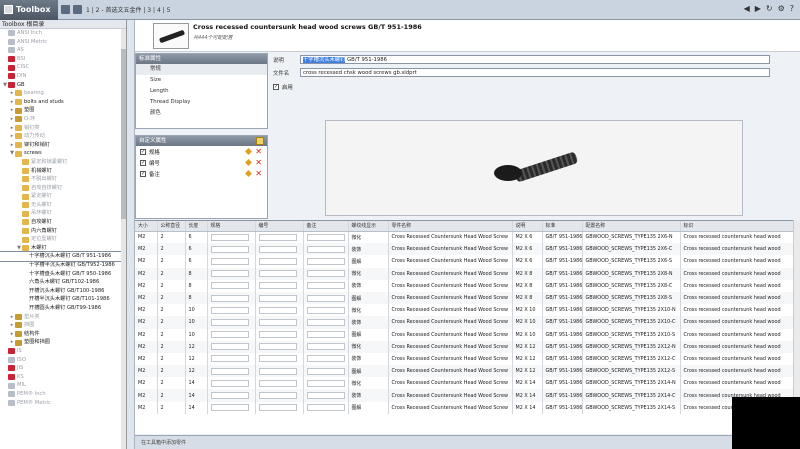 This screenshot has width=800, height=449. Describe the element at coordinates (63, 33) in the screenshot. I see `tree-item: ANSI Inch` at that location.